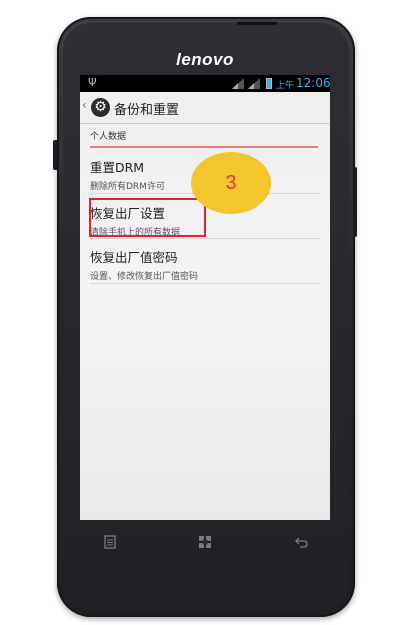 Image resolution: width=410 pixels, height=625 pixels. I want to click on list-item-reset-password: 恢复出厂值密码 设置、修改恢复出厂值密码, so click(205, 264).